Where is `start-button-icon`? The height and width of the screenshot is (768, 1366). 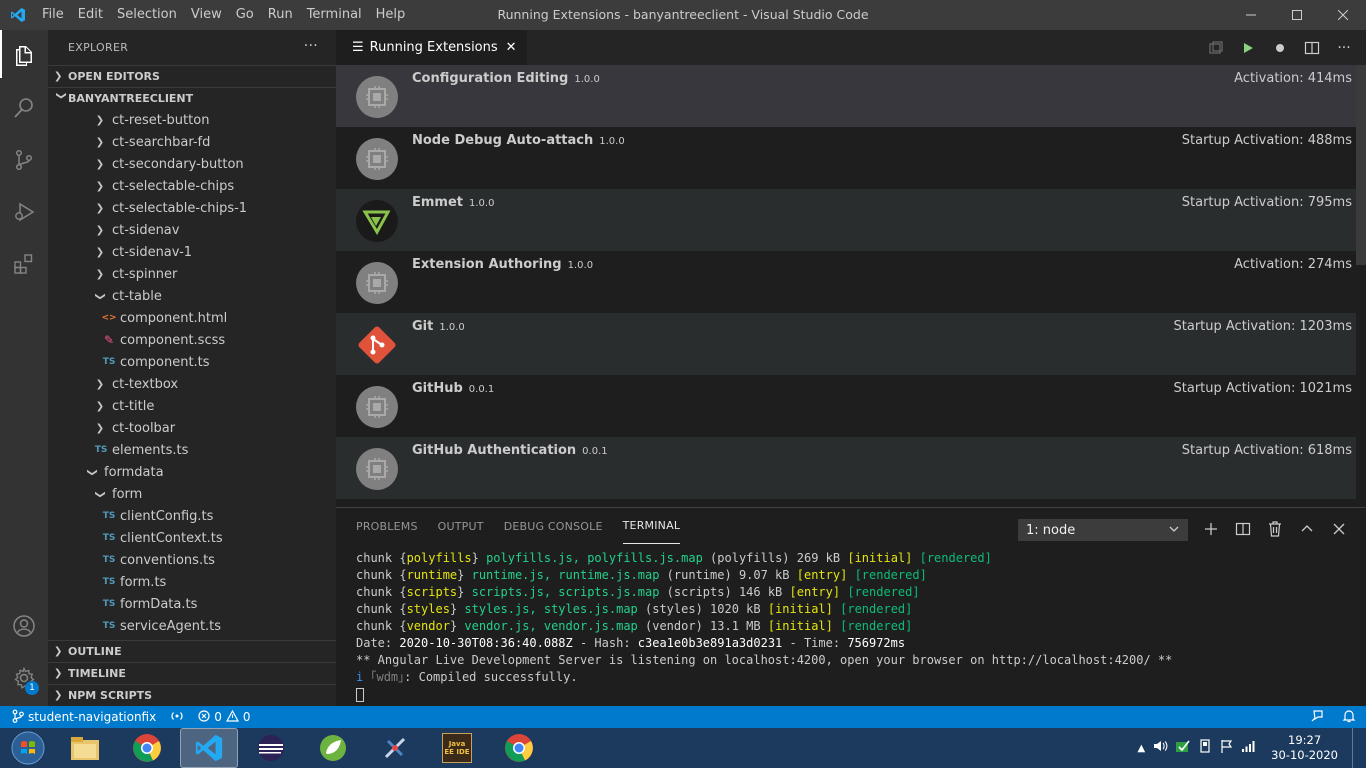 start-button-icon is located at coordinates (28, 748).